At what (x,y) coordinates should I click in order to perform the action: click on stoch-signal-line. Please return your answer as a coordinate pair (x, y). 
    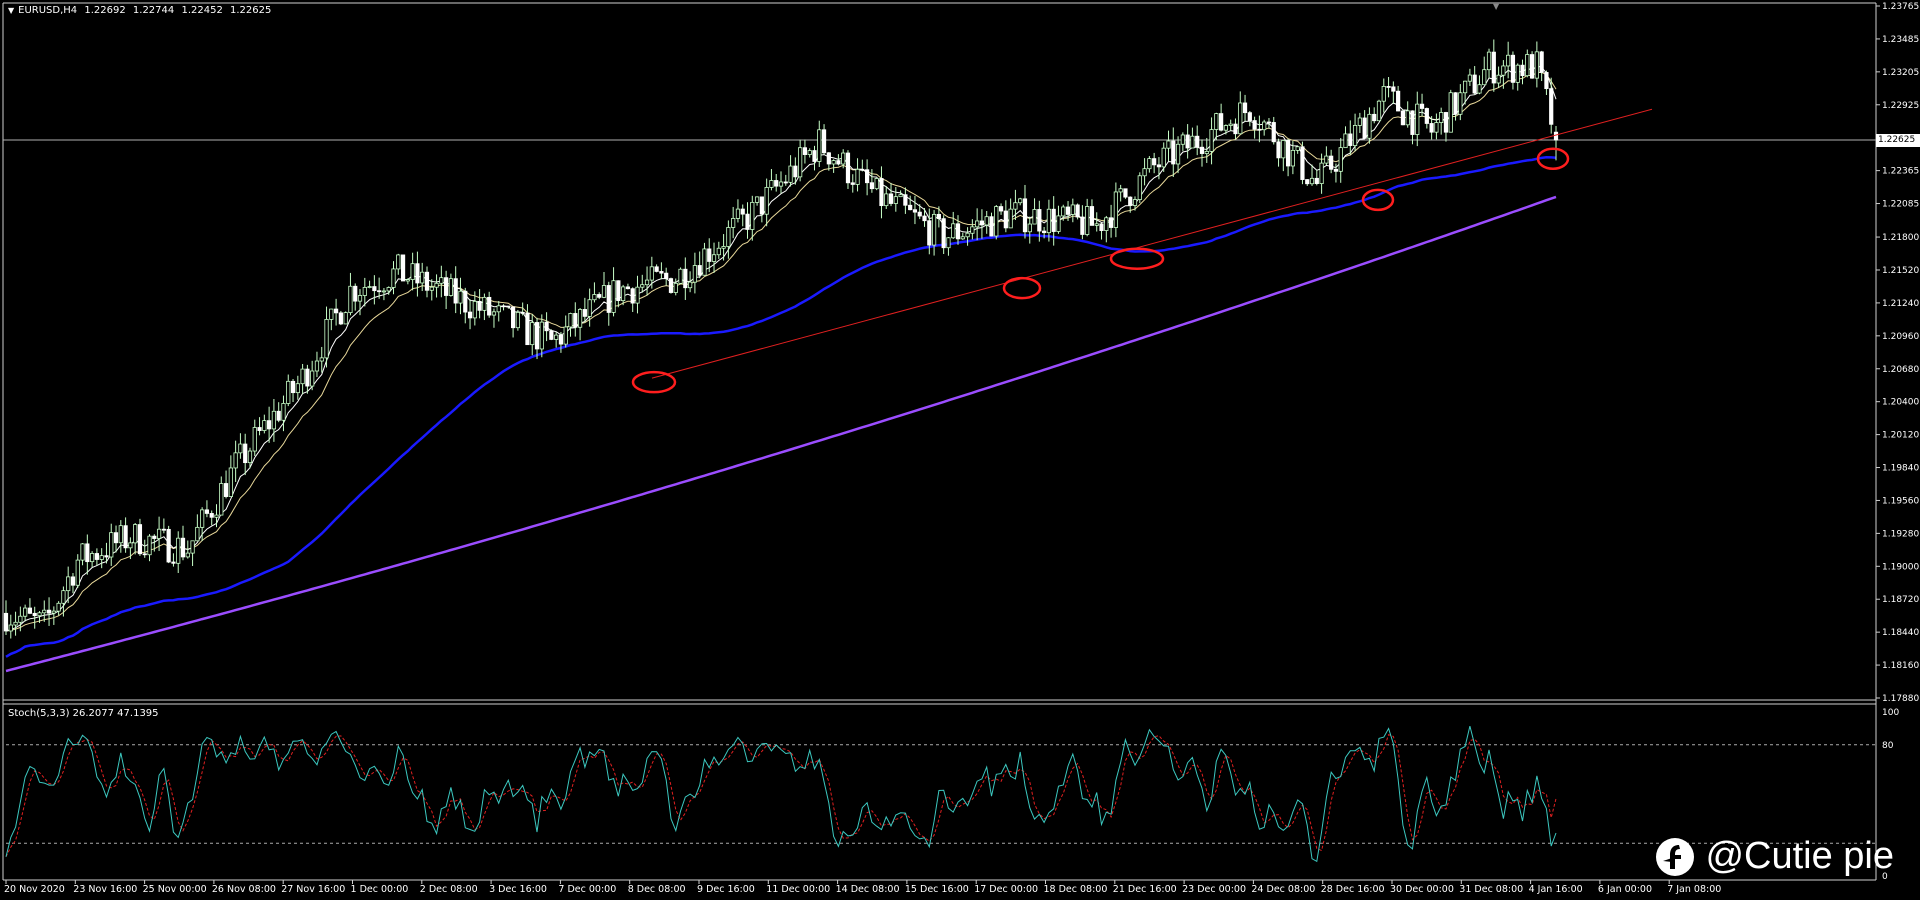
    Looking at the image, I should click on (781, 795).